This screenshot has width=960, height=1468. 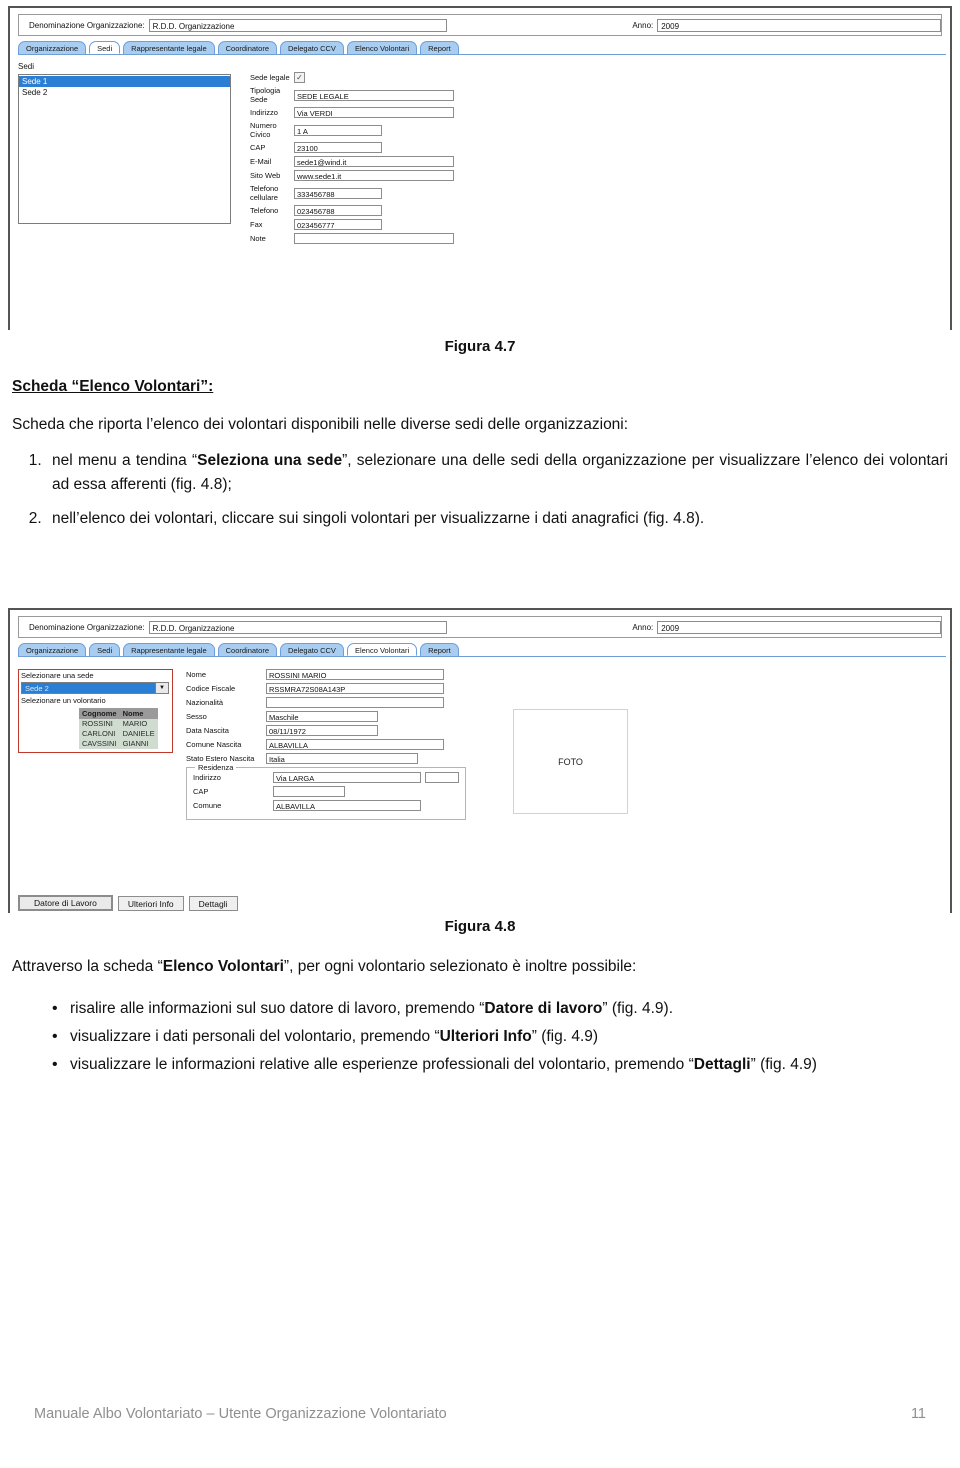 I want to click on field-input: sede1@wind.it, so click(x=374, y=161).